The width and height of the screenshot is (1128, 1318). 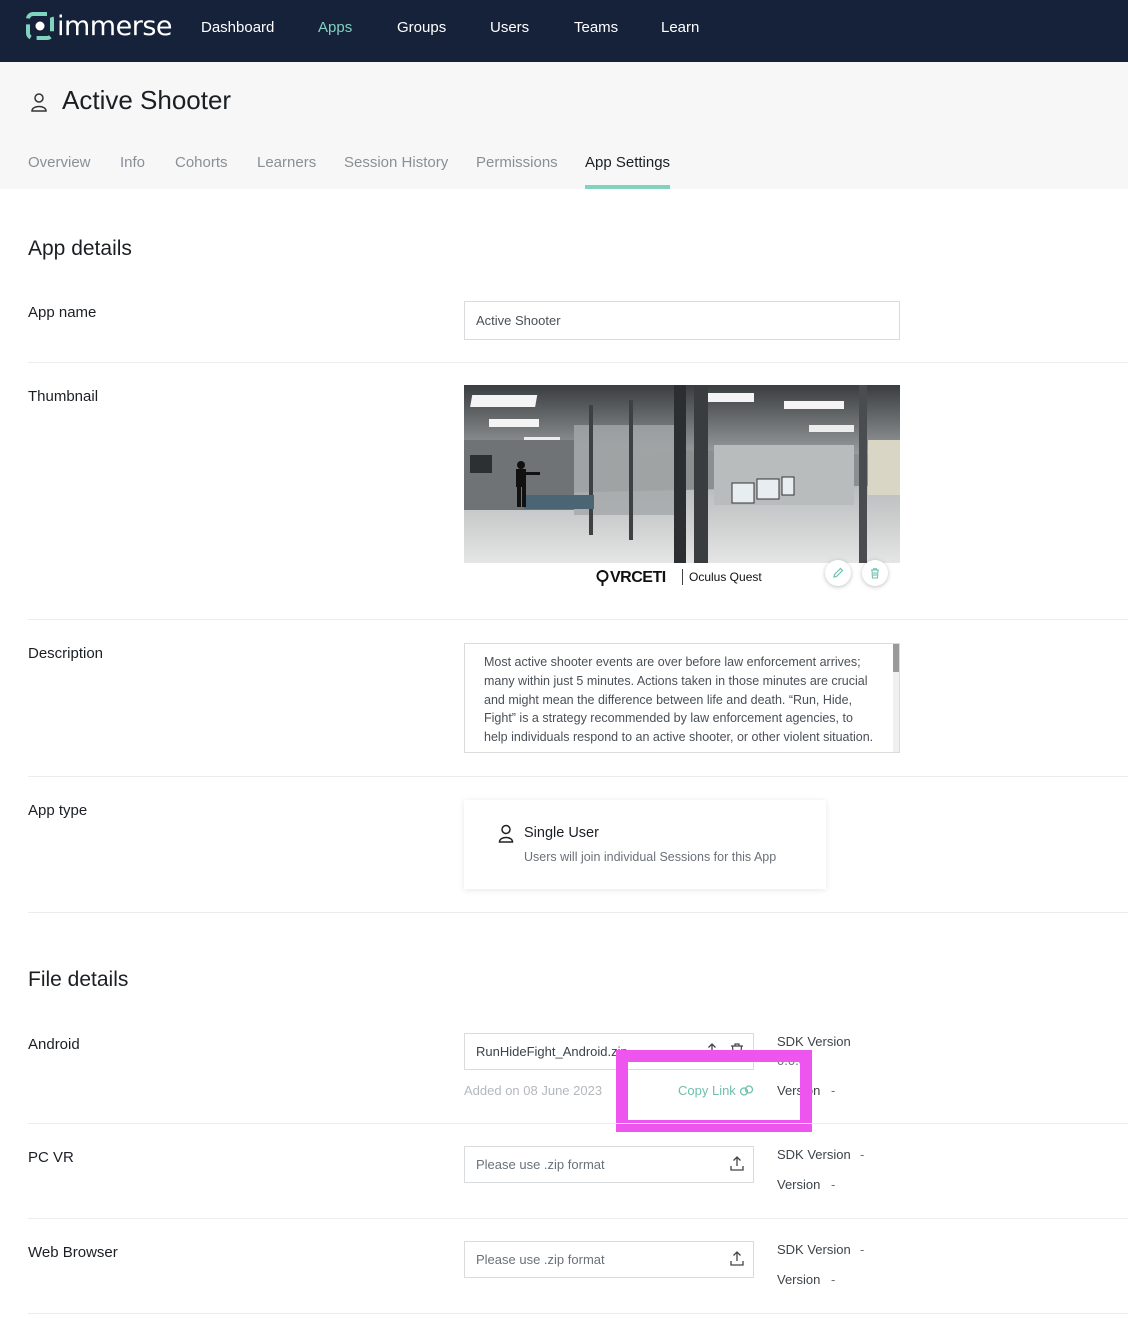 I want to click on nav-learn: Learn, so click(x=680, y=27).